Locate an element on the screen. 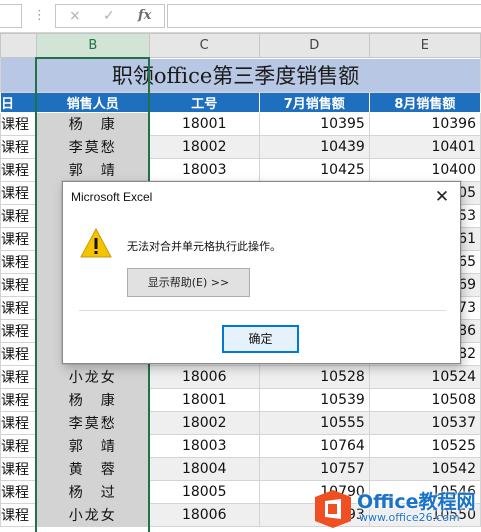  july-sales-cell: 10425 is located at coordinates (314, 170).